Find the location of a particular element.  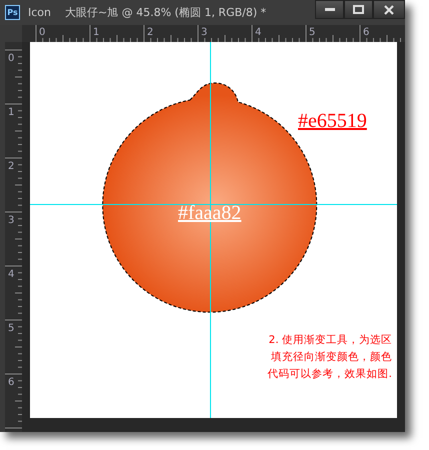

maximize-icon is located at coordinates (358, 9).